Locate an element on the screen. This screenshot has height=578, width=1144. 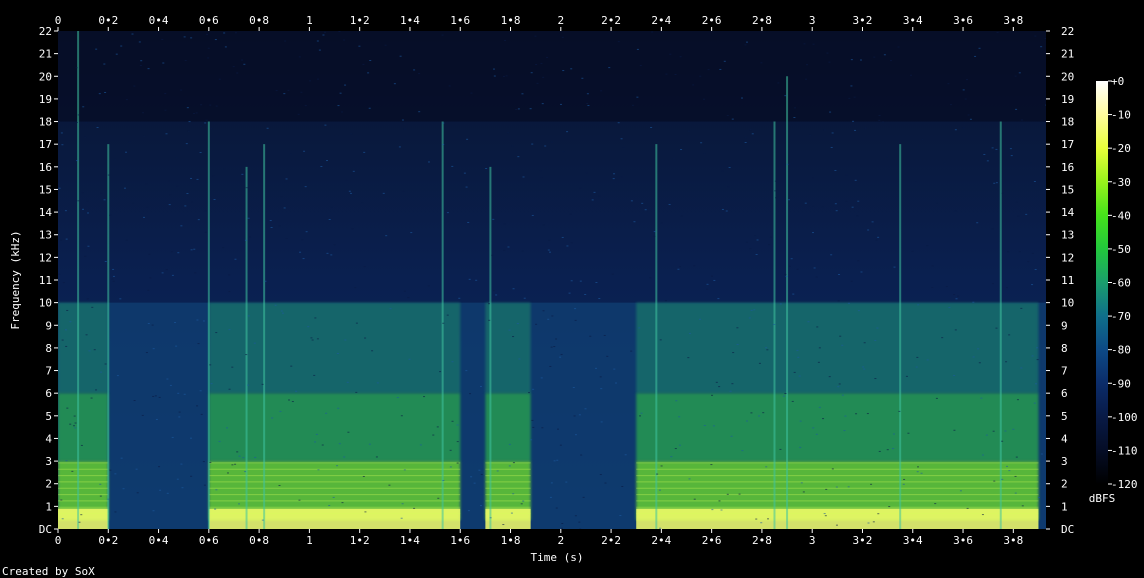
y-tick-label-right: 1 is located at coordinates (1064, 506).